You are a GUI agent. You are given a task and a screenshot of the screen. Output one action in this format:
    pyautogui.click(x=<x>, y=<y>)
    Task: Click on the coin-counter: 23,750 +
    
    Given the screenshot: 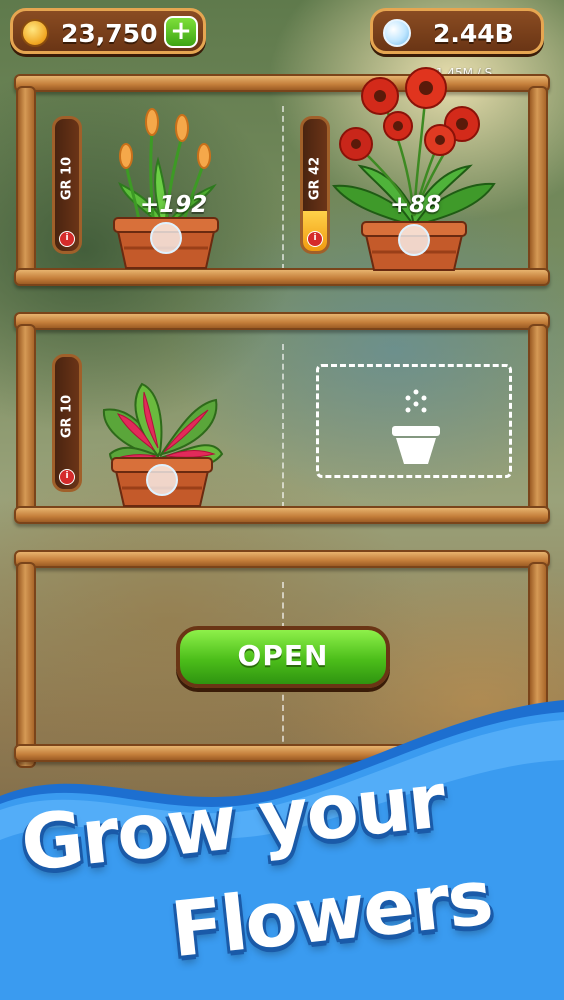 What is the action you would take?
    pyautogui.click(x=108, y=31)
    